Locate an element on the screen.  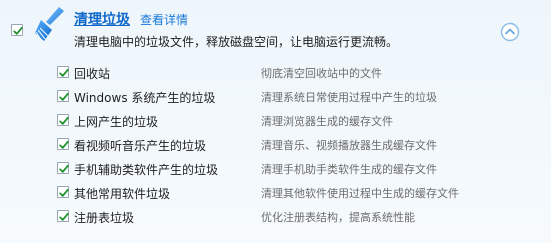
list-item-description: 清理手机助手类软件生成的缓存文件 is located at coordinates (349, 169).